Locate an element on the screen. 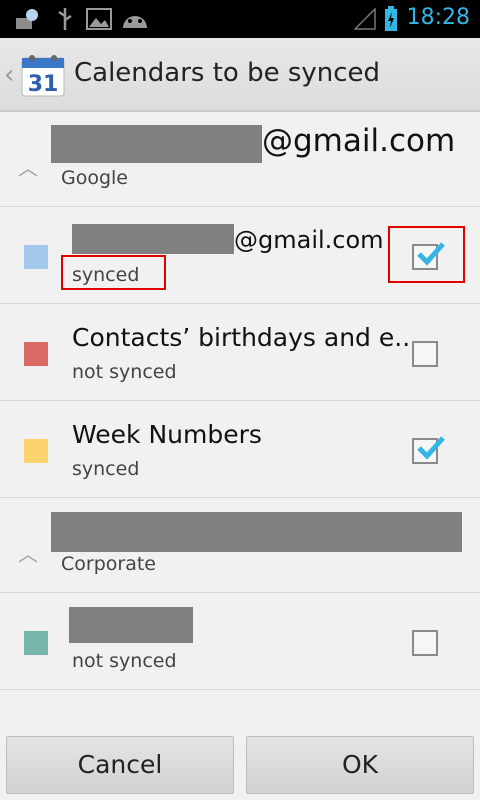 The image size is (480, 800). list-item: Contacts’ birthdays and e.. not synced is located at coordinates (240, 352).